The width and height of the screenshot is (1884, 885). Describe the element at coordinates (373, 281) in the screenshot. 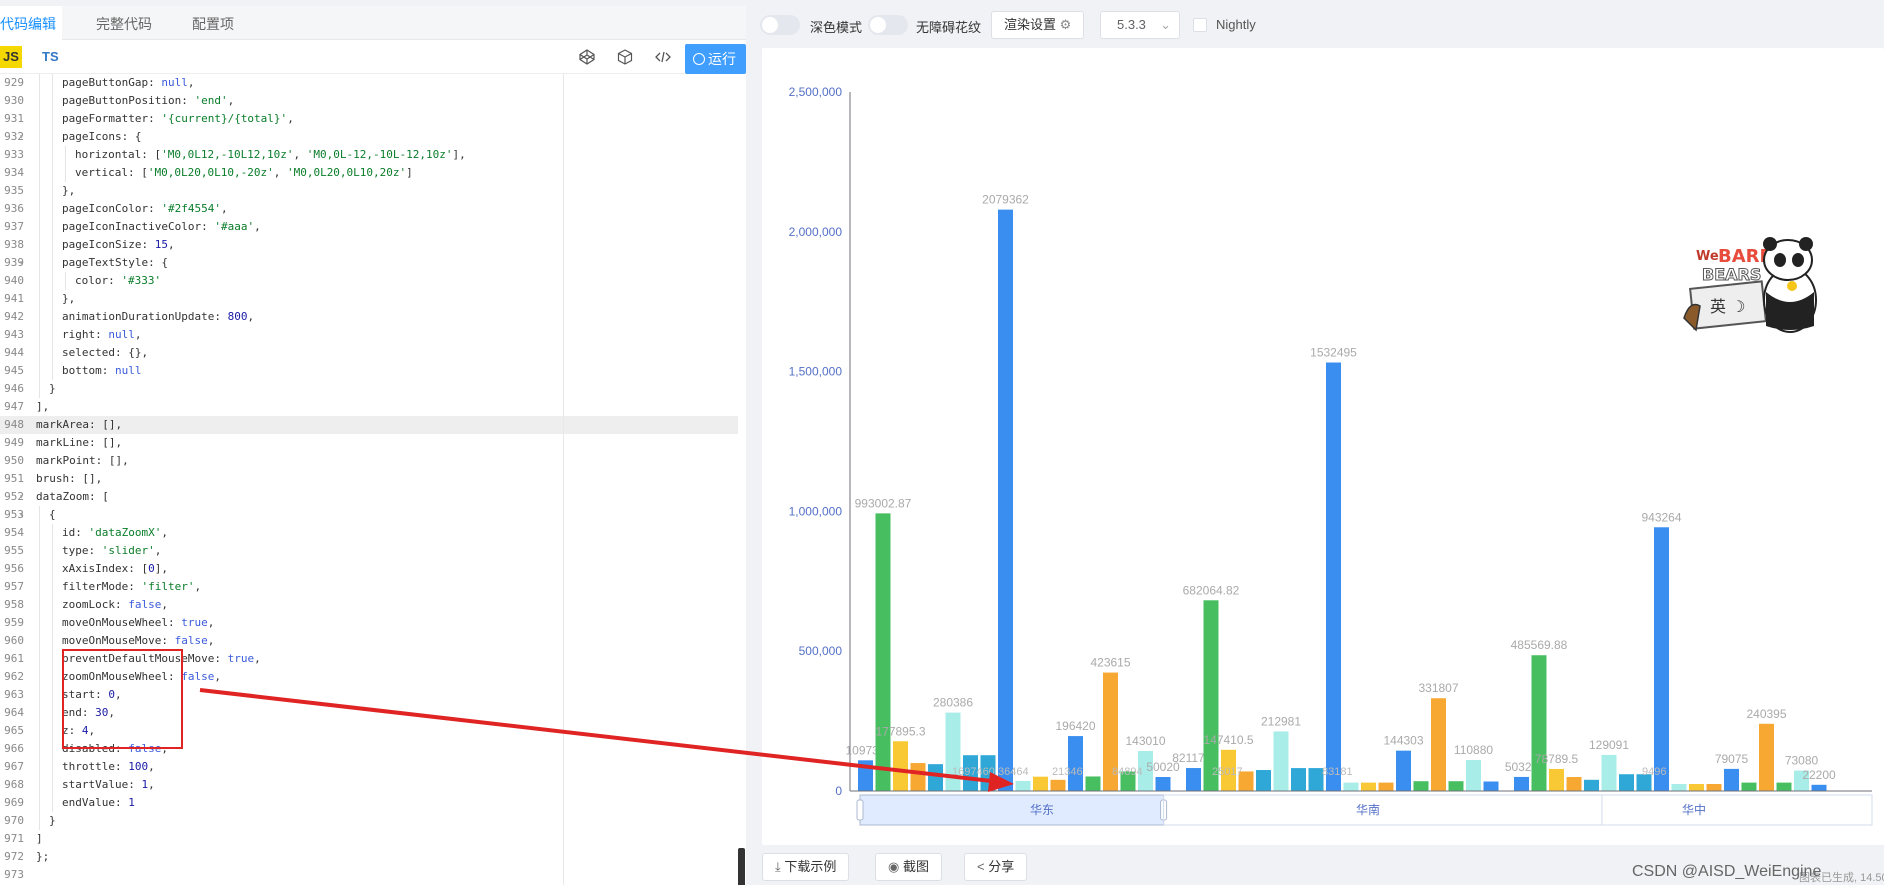

I see `code-line: 940 color: '#333'` at that location.